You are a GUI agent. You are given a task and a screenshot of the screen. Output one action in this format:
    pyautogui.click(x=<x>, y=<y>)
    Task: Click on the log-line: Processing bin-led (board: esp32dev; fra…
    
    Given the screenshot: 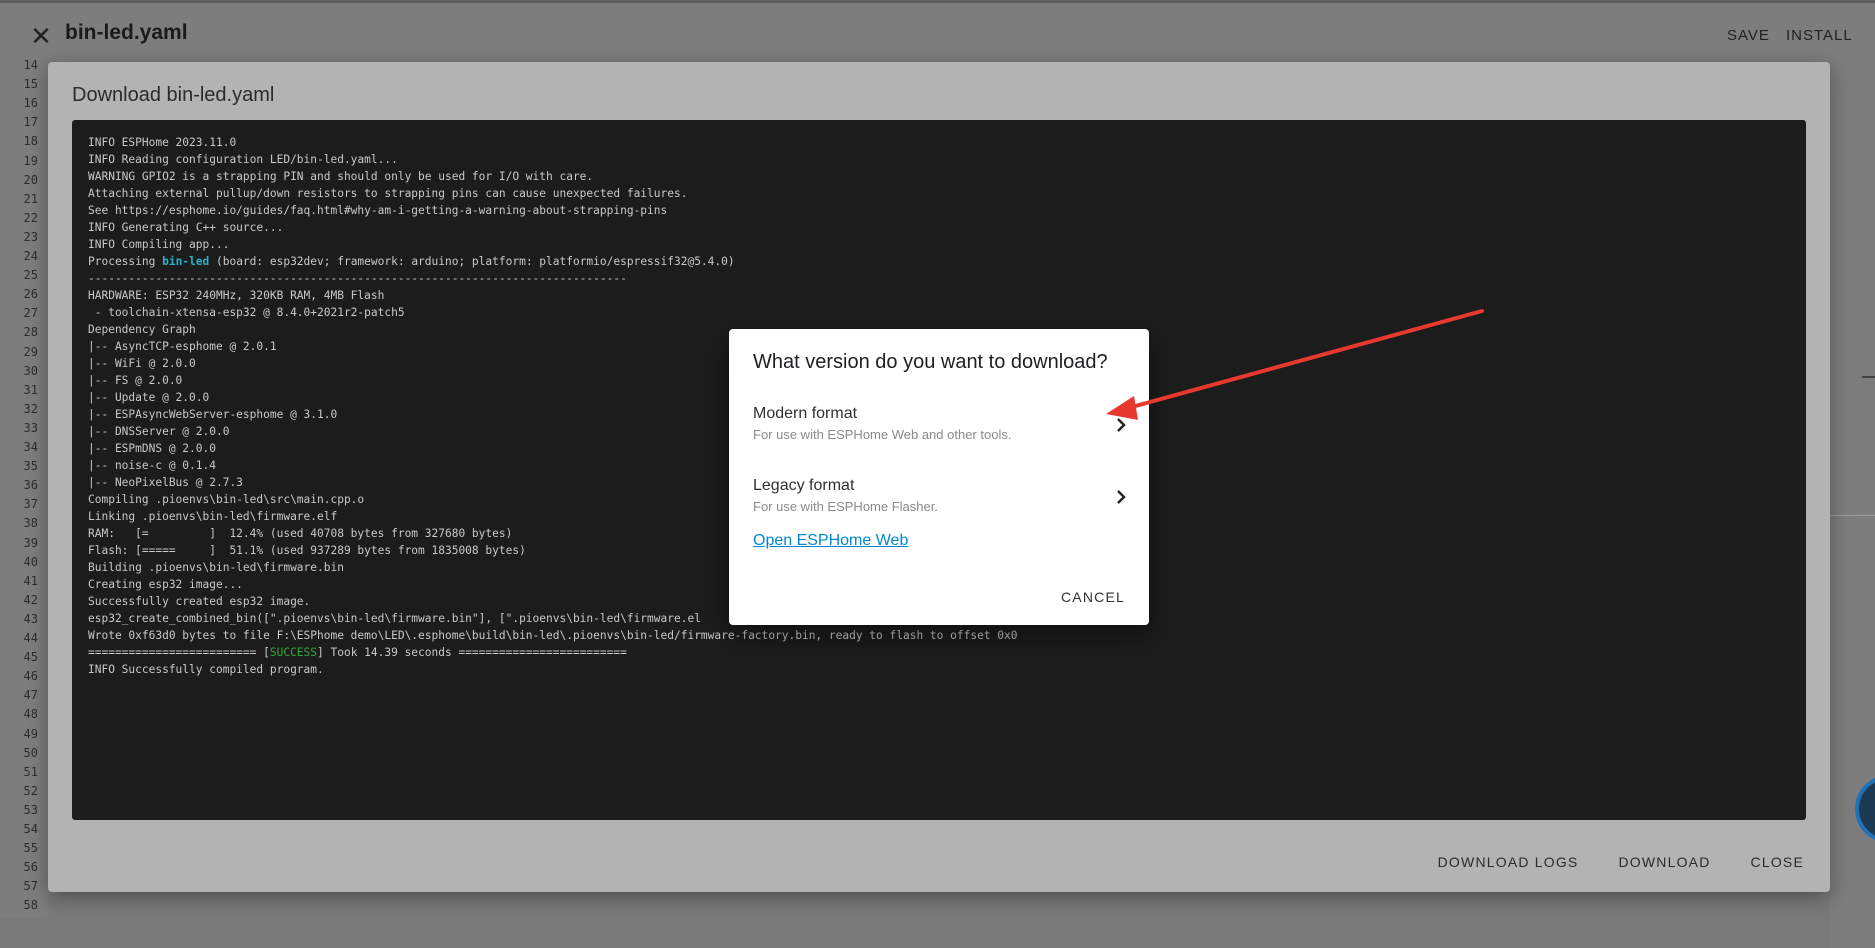 What is the action you would take?
    pyautogui.click(x=939, y=261)
    